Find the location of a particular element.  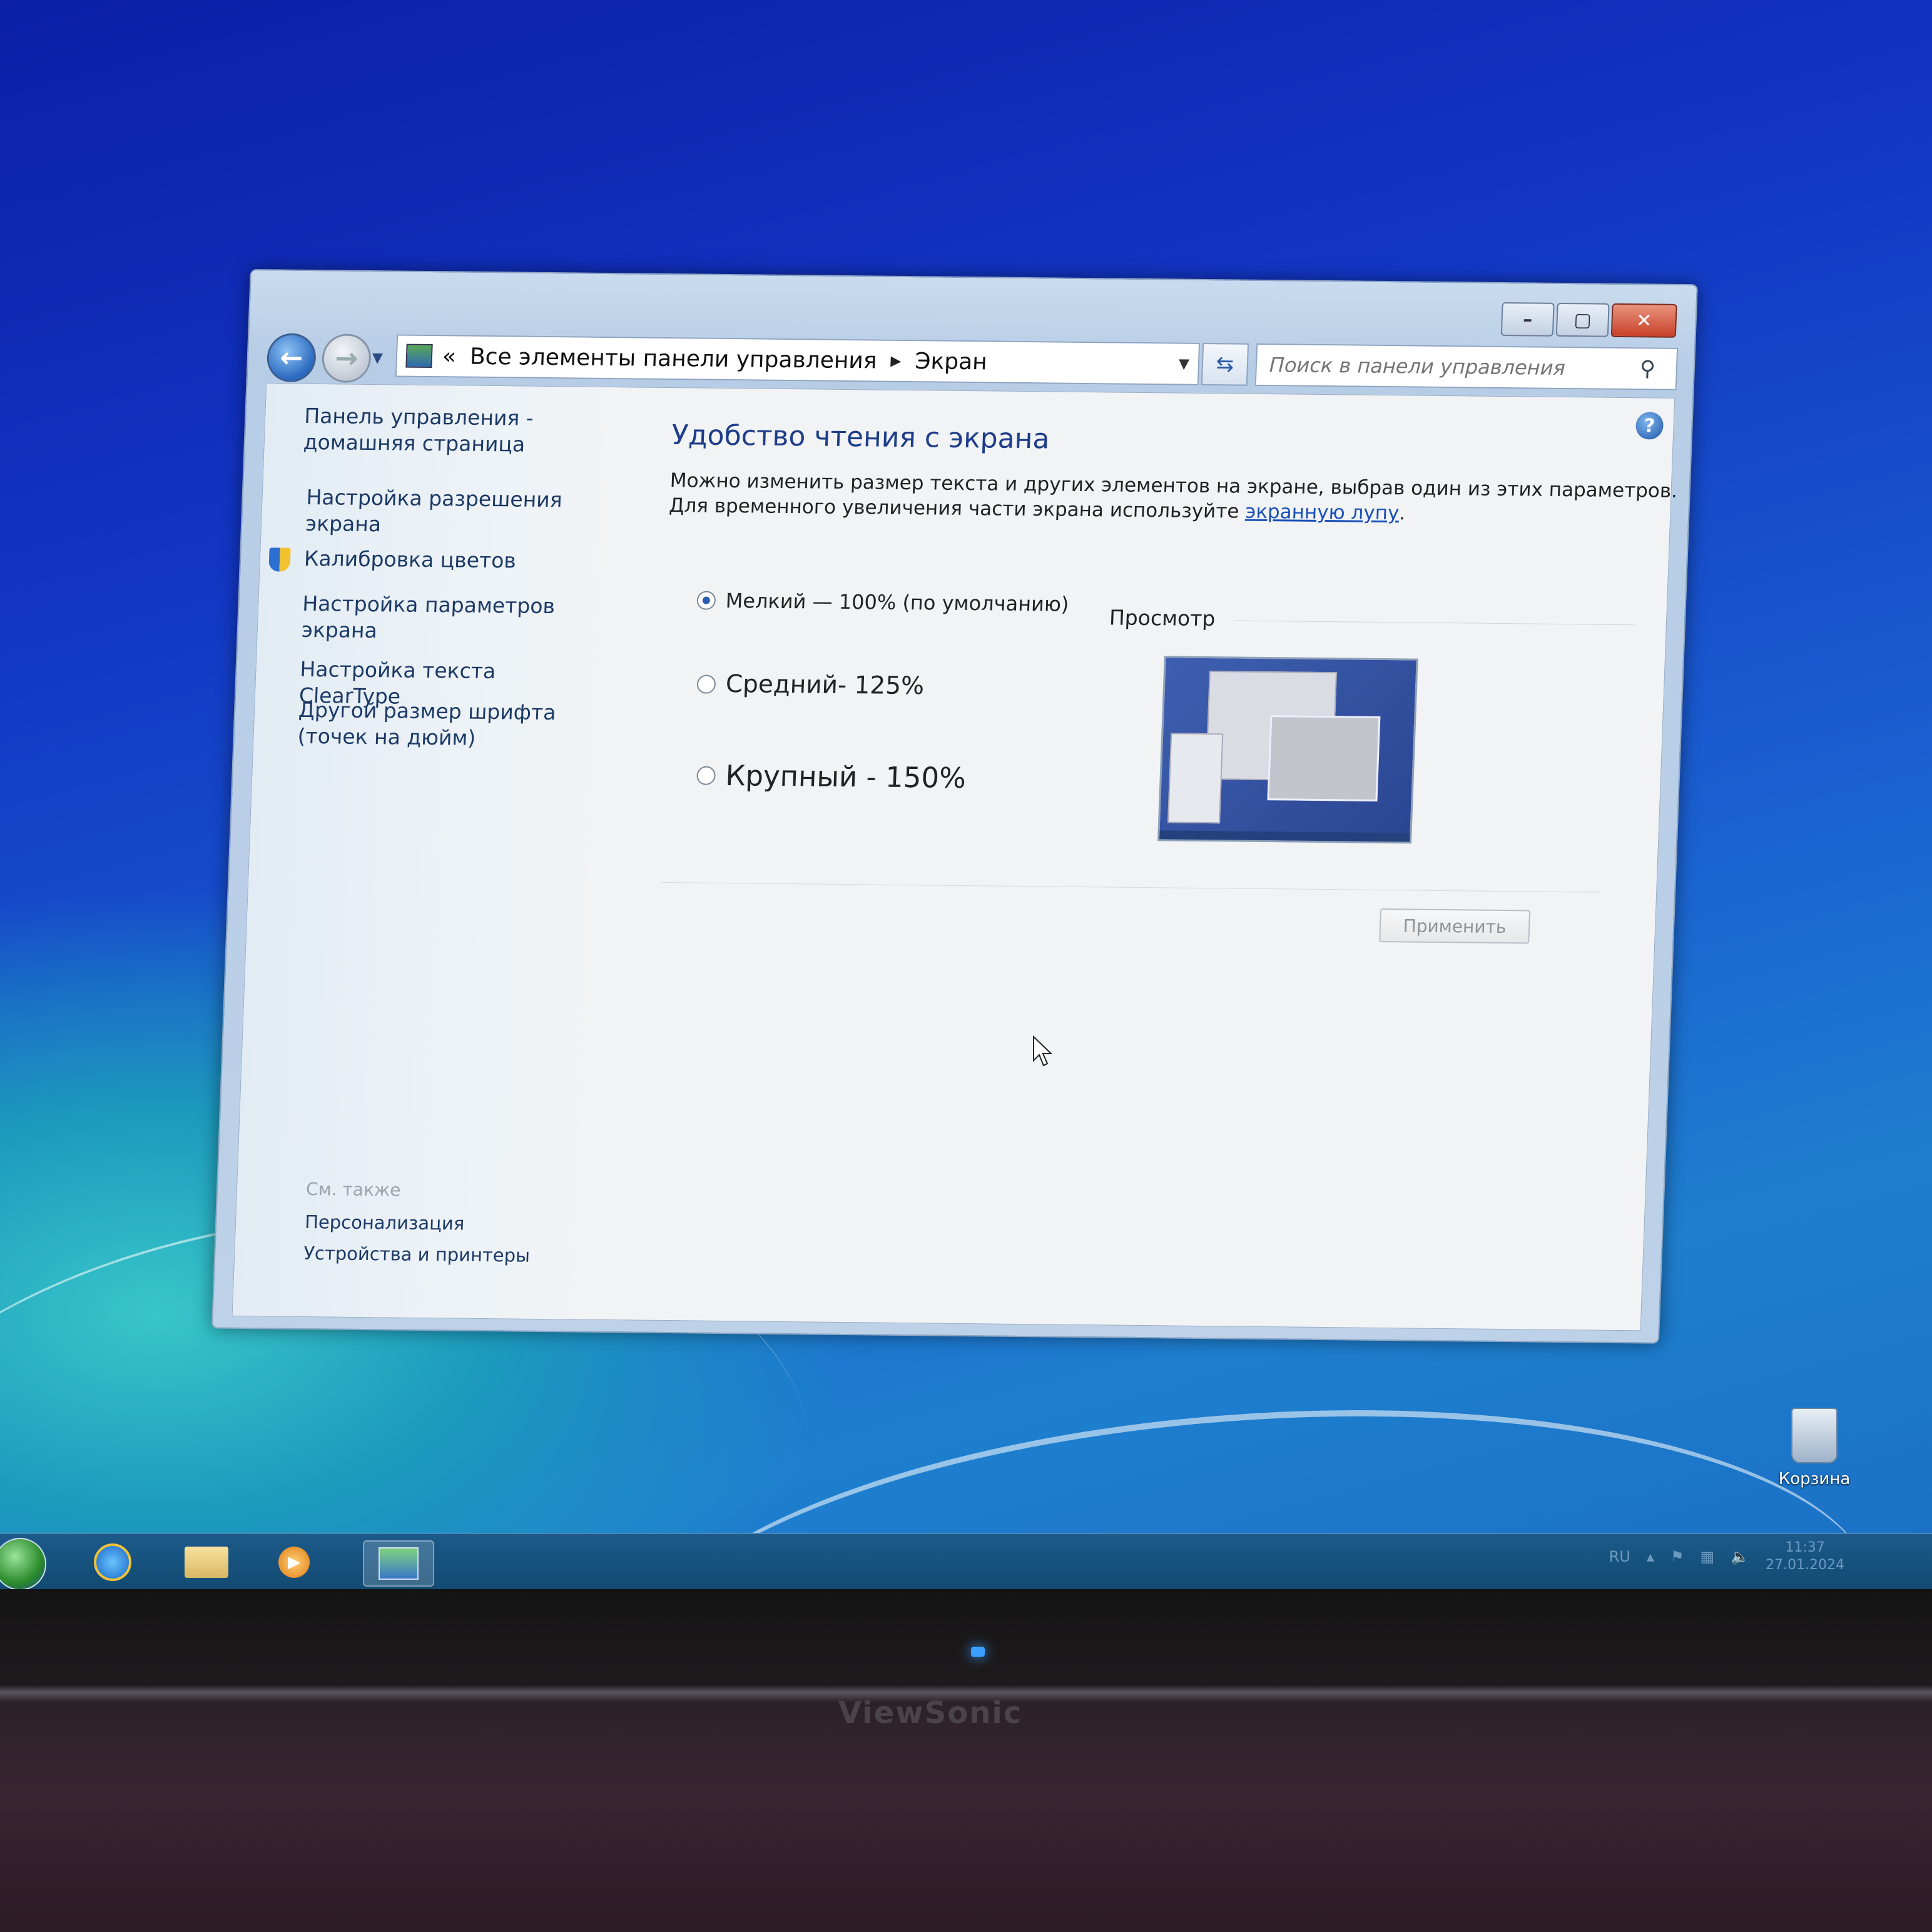

back-button: ← is located at coordinates (291, 358).